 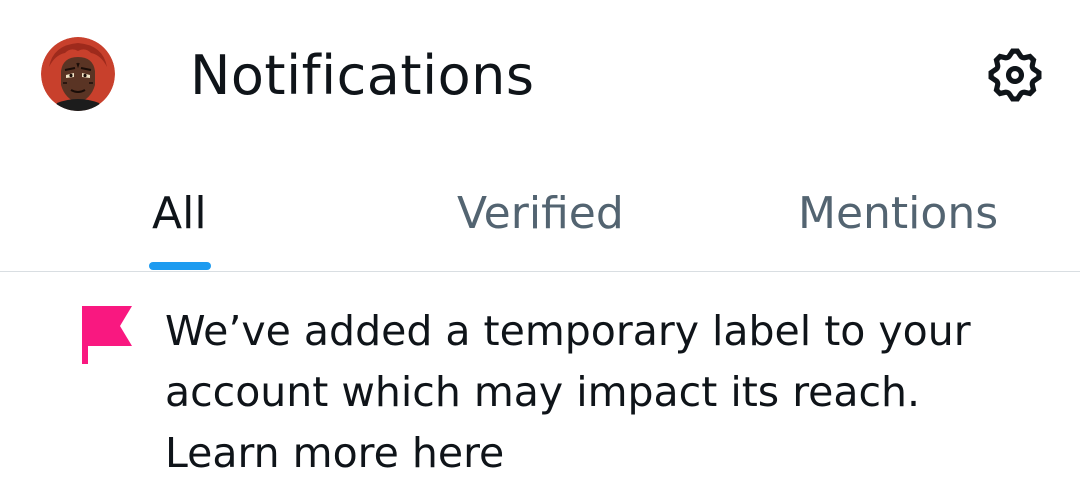 What do you see at coordinates (540, 213) in the screenshot?
I see `tab-verified-label: Verified` at bounding box center [540, 213].